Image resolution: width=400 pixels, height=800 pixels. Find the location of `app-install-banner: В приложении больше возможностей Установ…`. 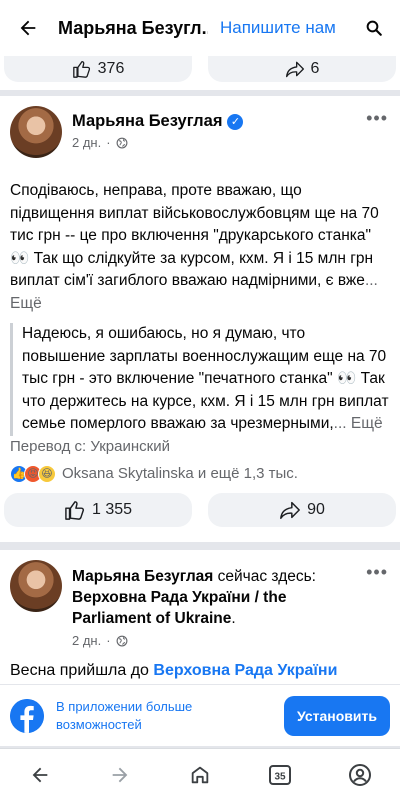

app-install-banner: В приложении больше возможностей Установ… is located at coordinates (200, 715).